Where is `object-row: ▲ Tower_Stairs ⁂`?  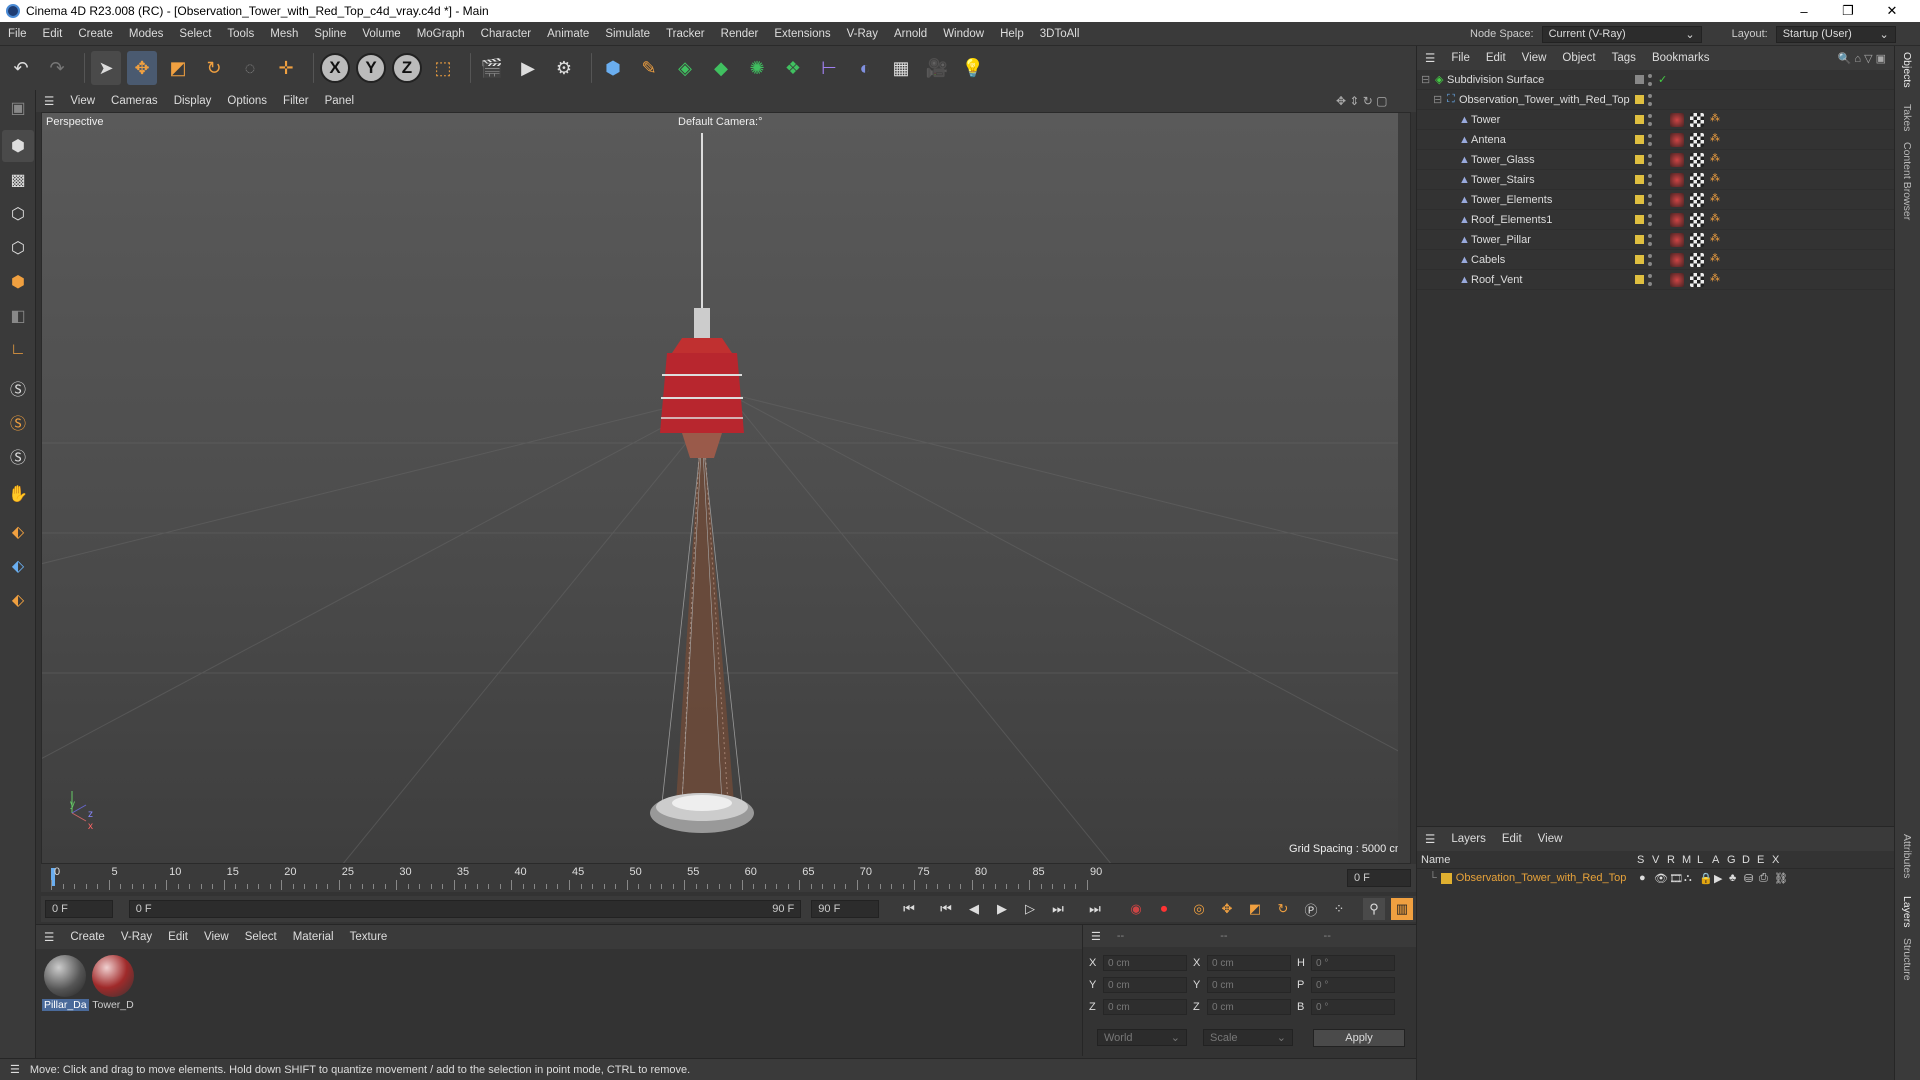 object-row: ▲ Tower_Stairs ⁂ is located at coordinates (1656, 180).